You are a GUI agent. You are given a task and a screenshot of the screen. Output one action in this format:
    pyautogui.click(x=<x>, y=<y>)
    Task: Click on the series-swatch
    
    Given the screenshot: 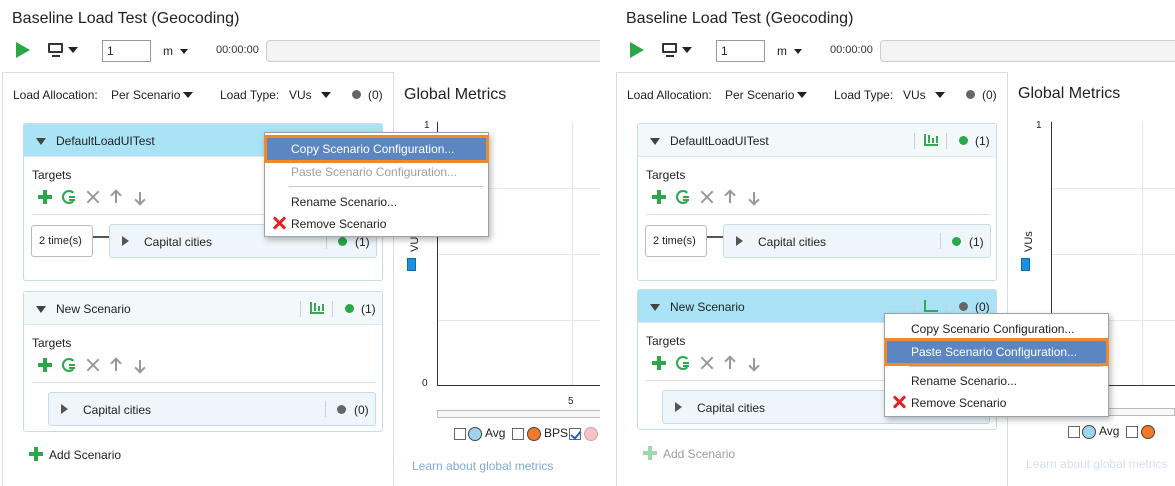 What is the action you would take?
    pyautogui.click(x=591, y=434)
    